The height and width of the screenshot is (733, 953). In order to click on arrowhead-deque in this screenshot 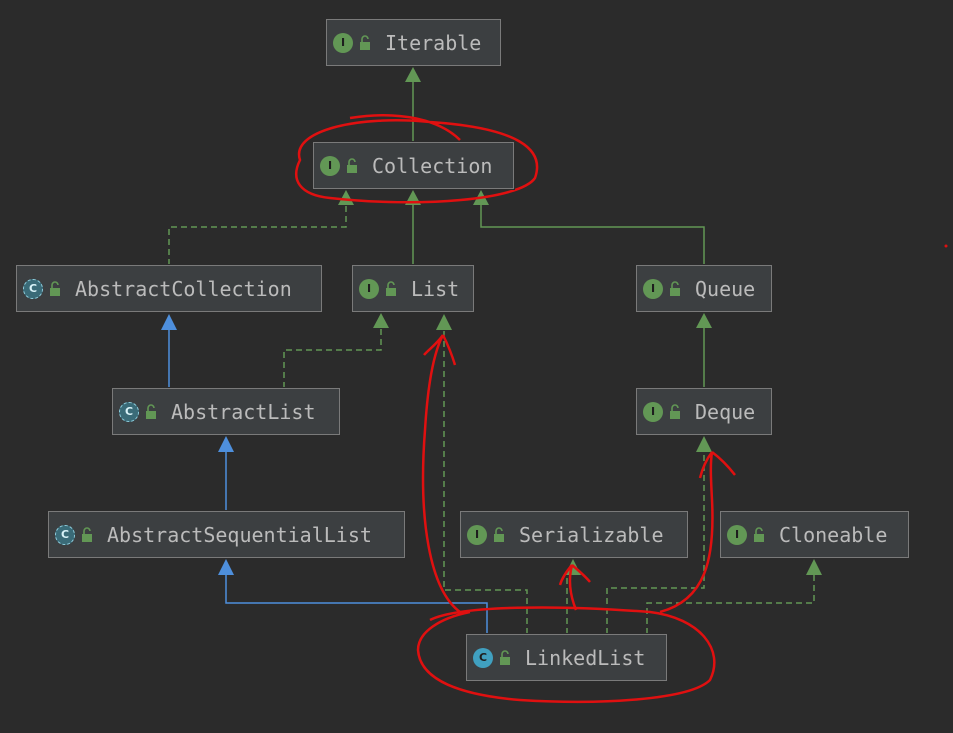, I will do `click(704, 444)`.